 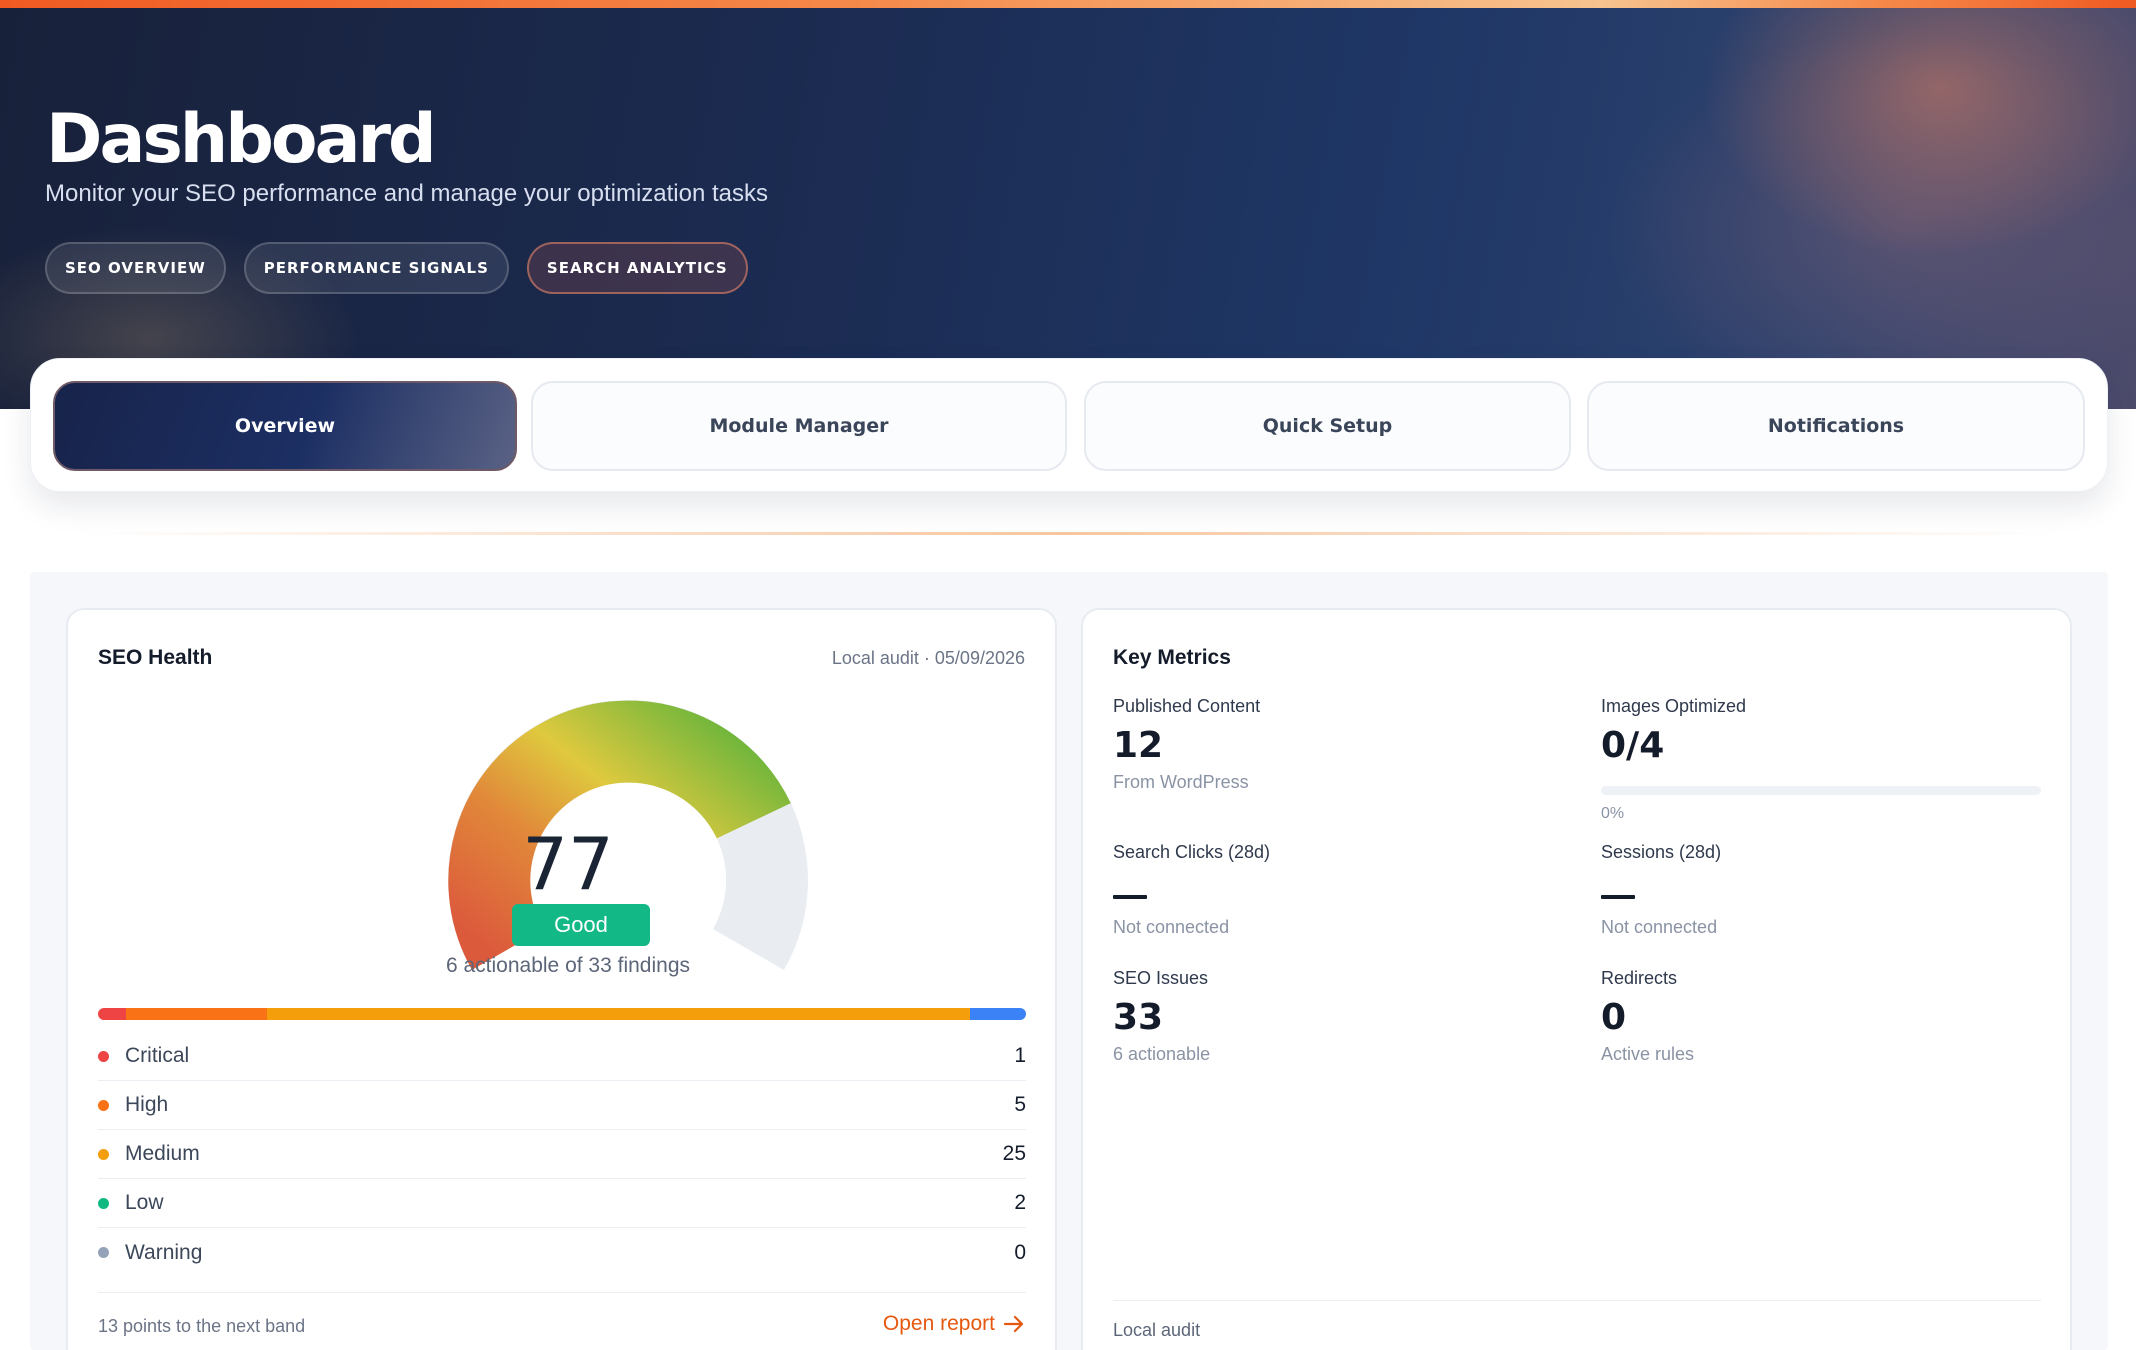 What do you see at coordinates (144, 1202) in the screenshot?
I see `severity-label: Low` at bounding box center [144, 1202].